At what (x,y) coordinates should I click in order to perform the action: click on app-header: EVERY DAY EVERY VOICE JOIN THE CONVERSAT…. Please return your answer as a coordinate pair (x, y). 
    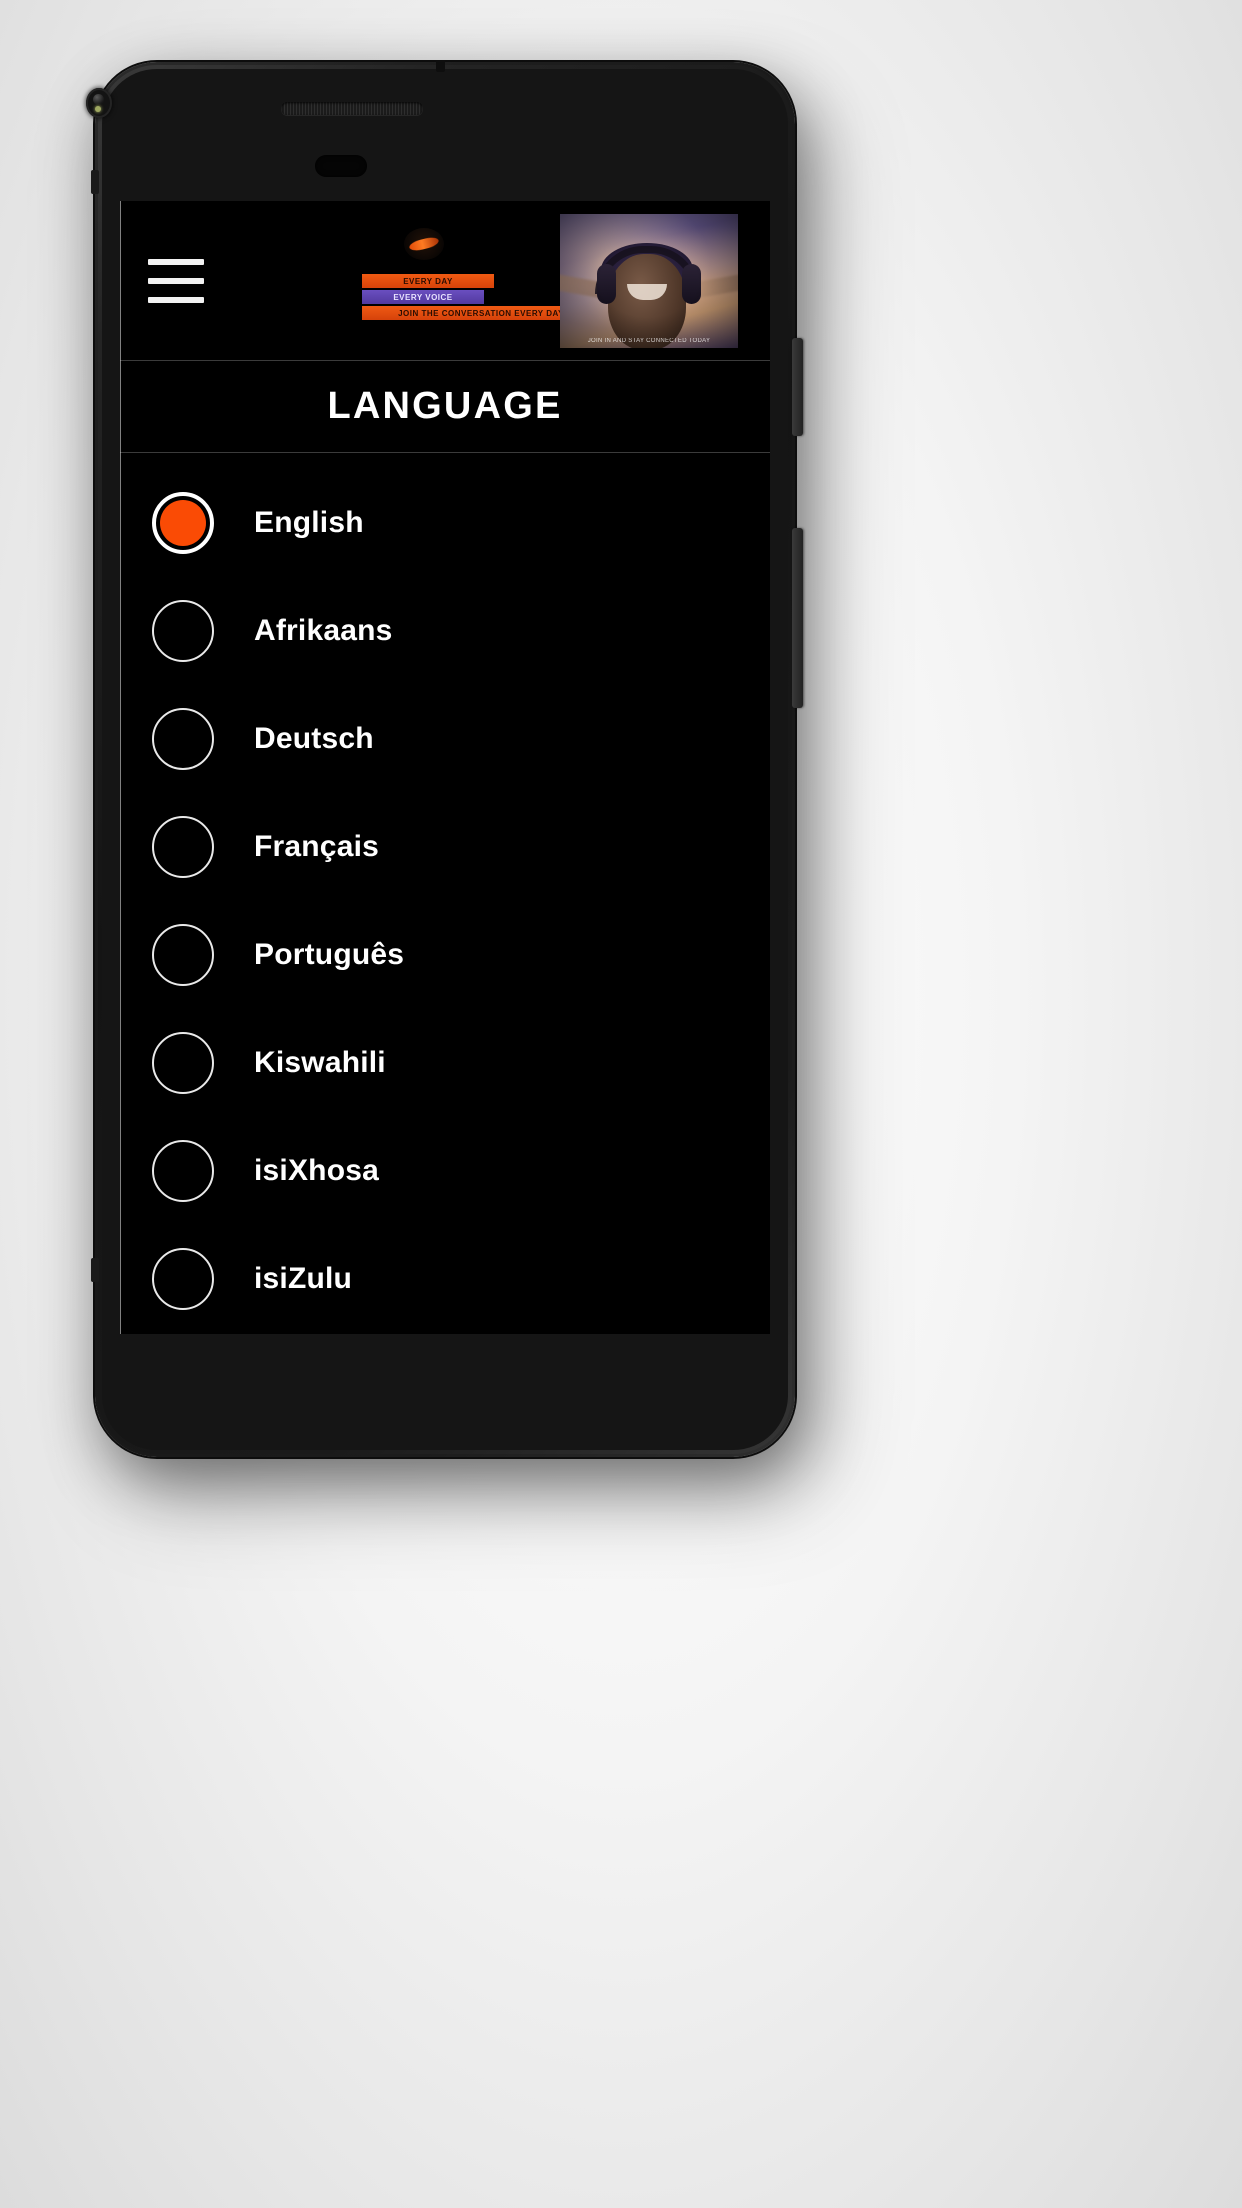
    Looking at the image, I should click on (445, 281).